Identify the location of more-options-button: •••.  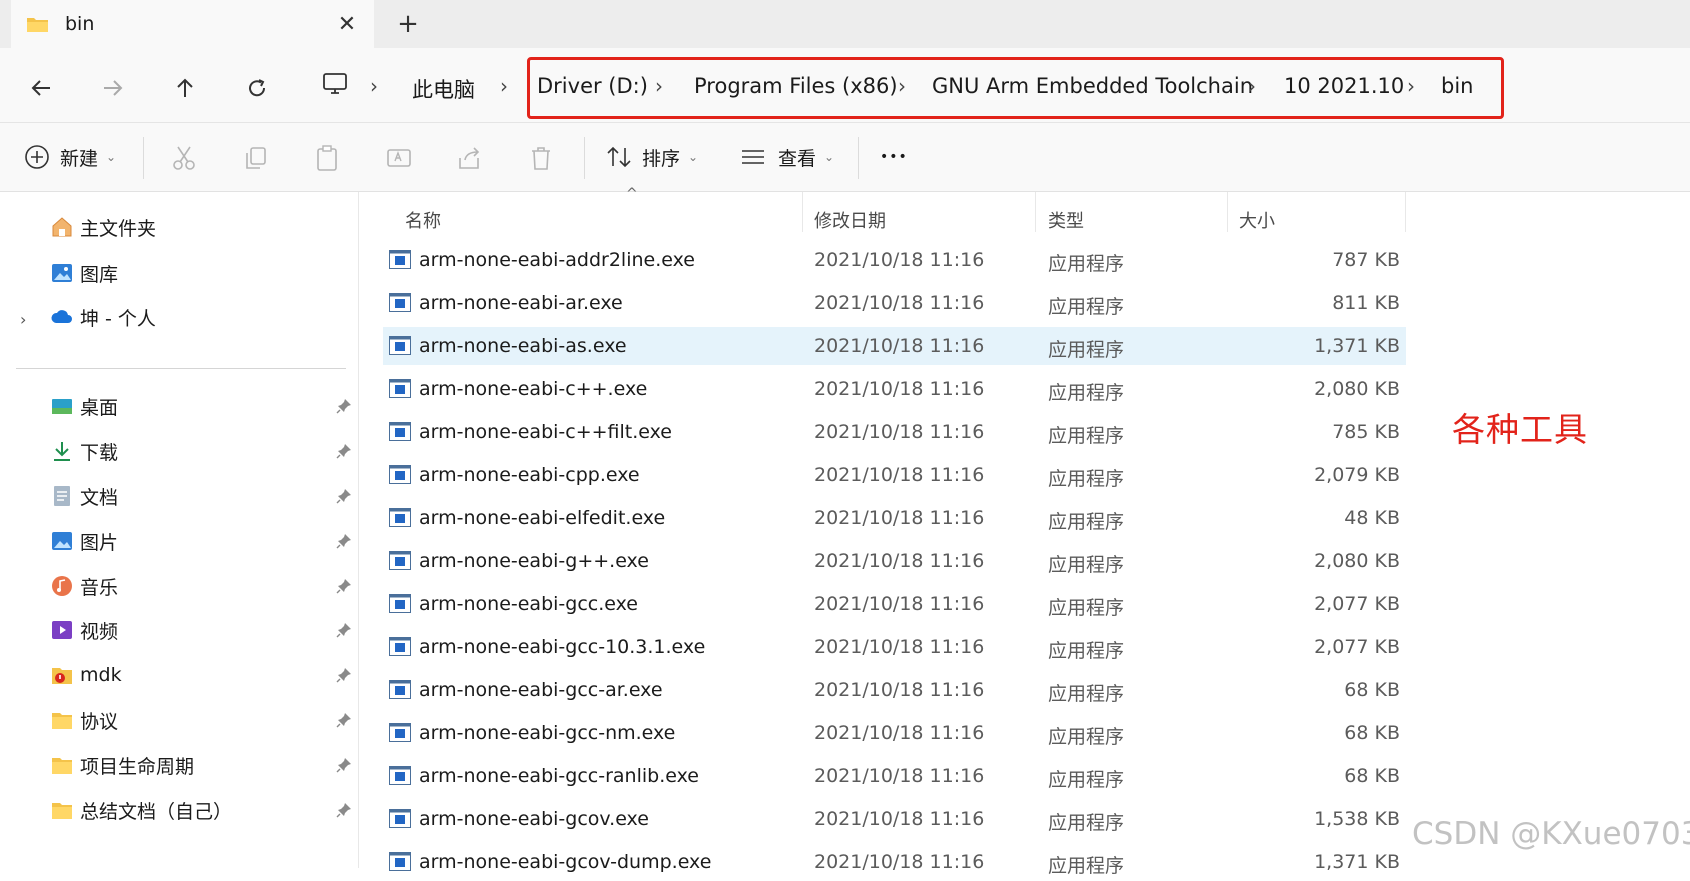
(894, 157).